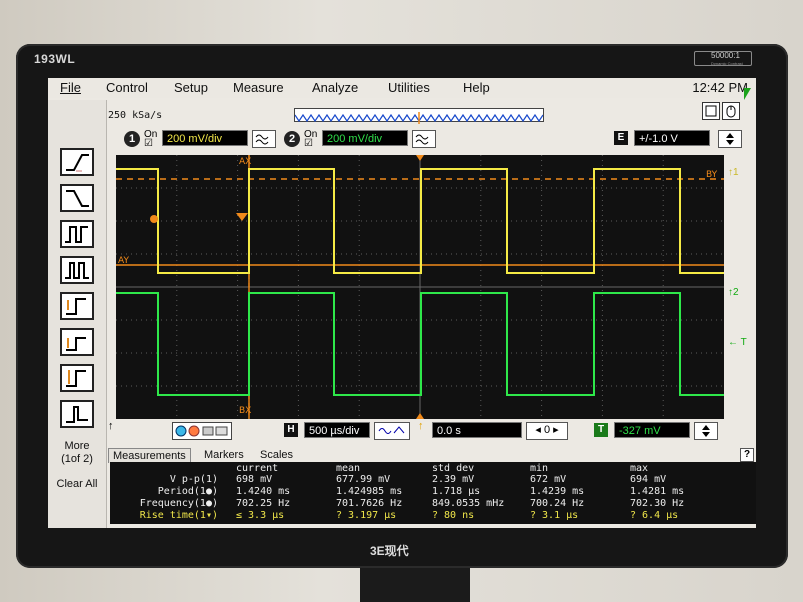  I want to click on mouse-cursor-icon, so click(747, 94).